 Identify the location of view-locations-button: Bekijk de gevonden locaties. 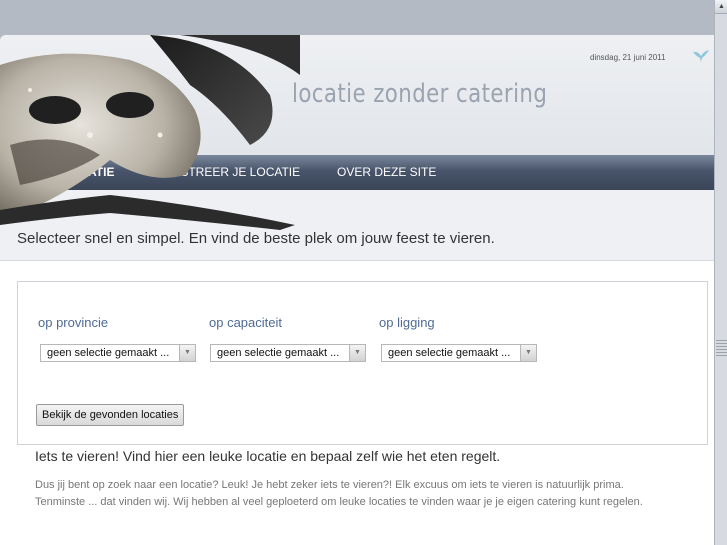
(110, 415).